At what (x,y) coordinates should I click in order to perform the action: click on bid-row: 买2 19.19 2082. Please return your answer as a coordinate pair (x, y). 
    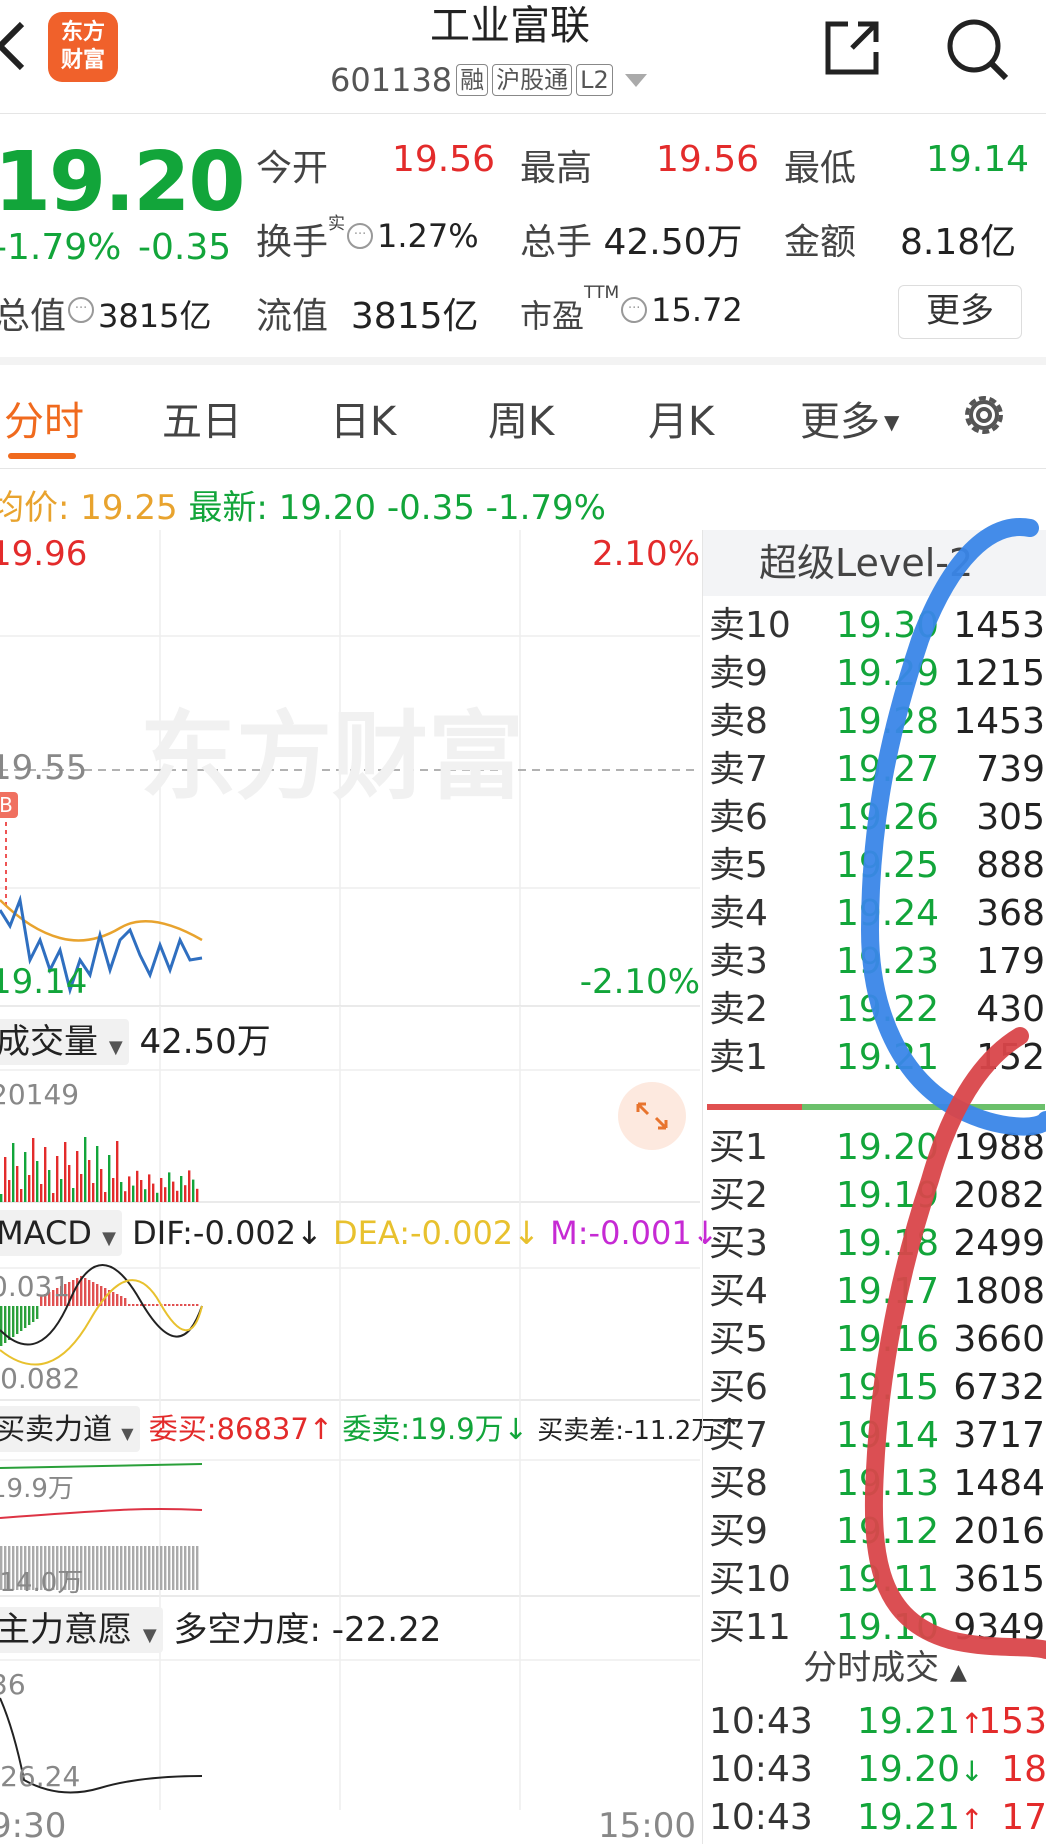
    Looking at the image, I should click on (877, 1196).